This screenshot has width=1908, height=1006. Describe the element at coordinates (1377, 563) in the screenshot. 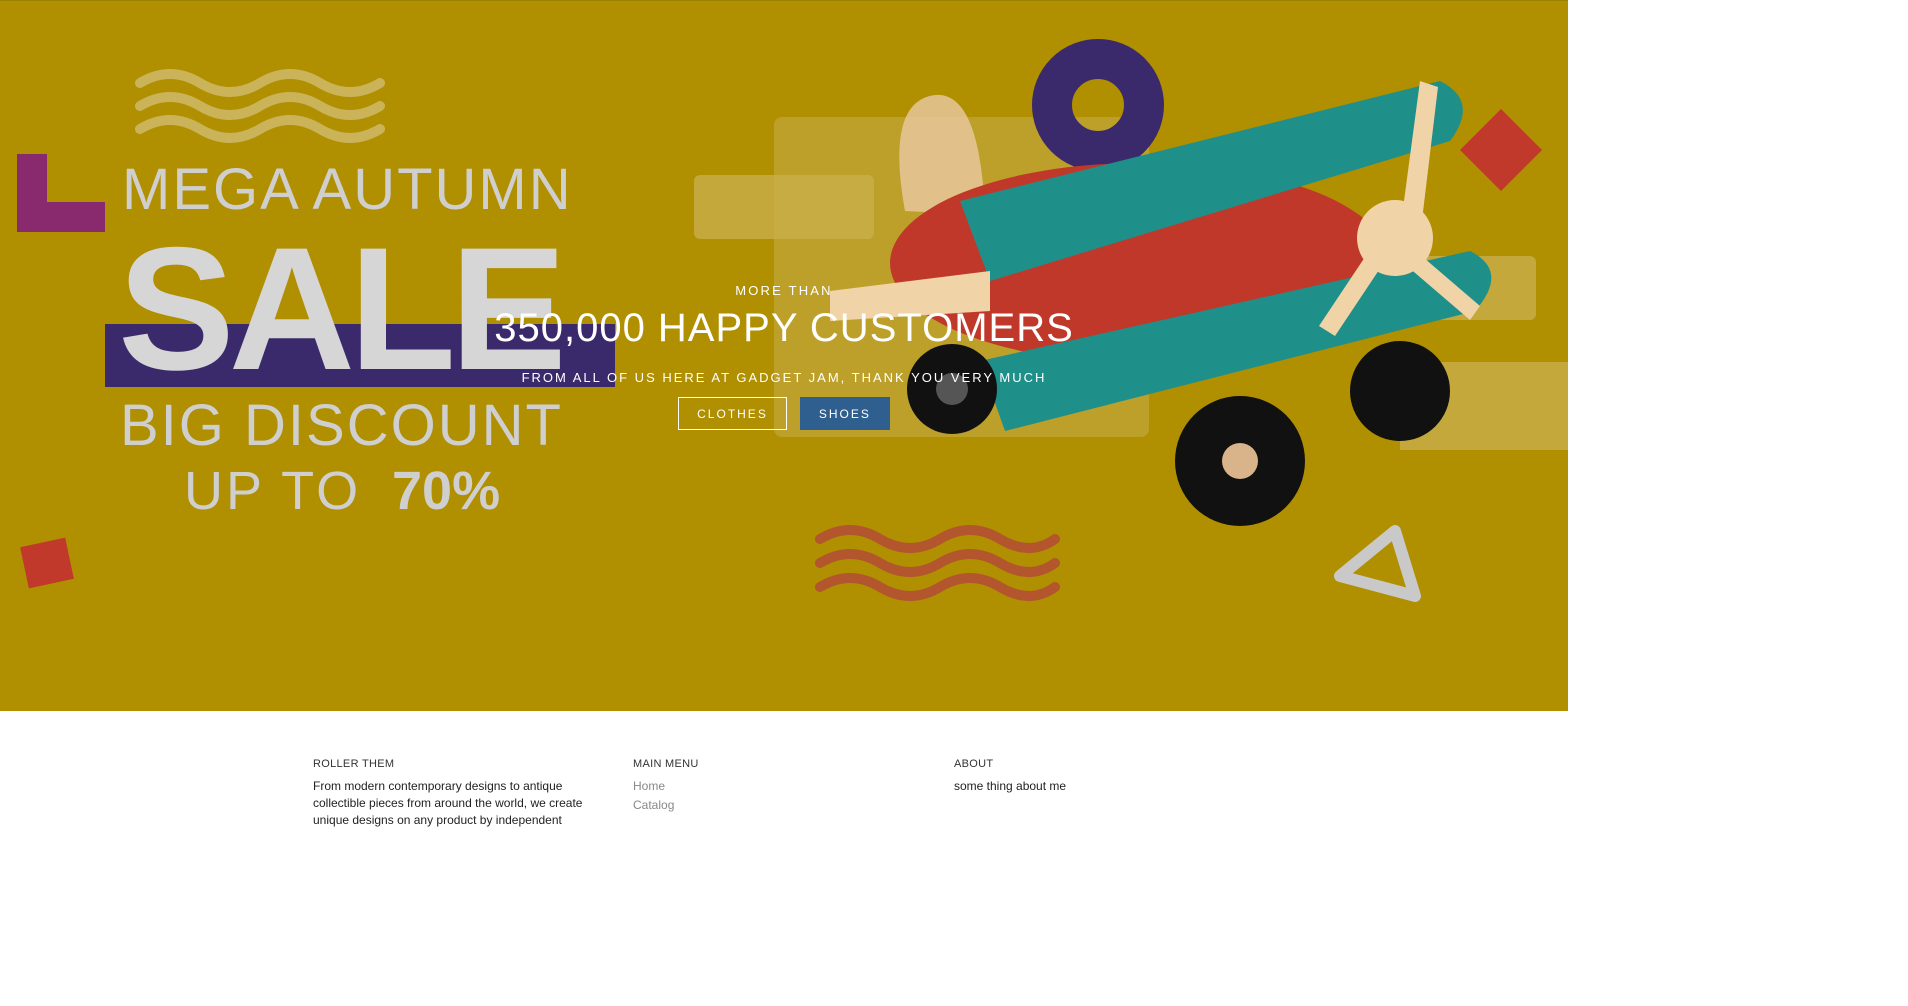

I see `triangle-decoration` at that location.